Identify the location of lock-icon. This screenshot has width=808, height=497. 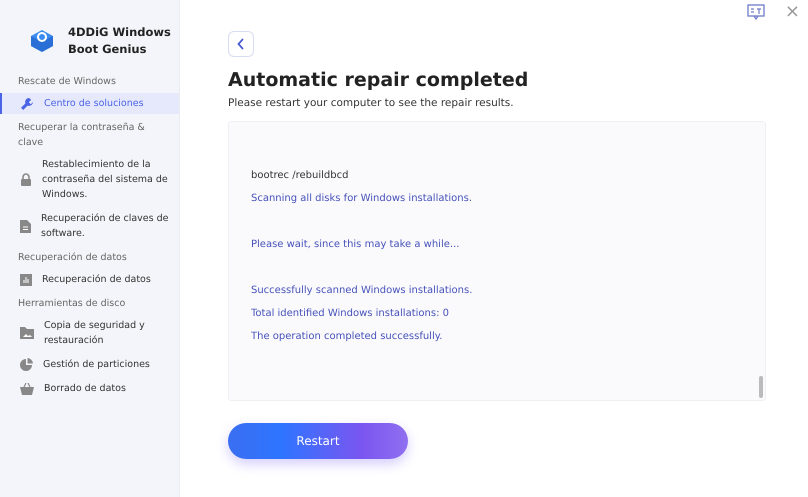
(26, 179).